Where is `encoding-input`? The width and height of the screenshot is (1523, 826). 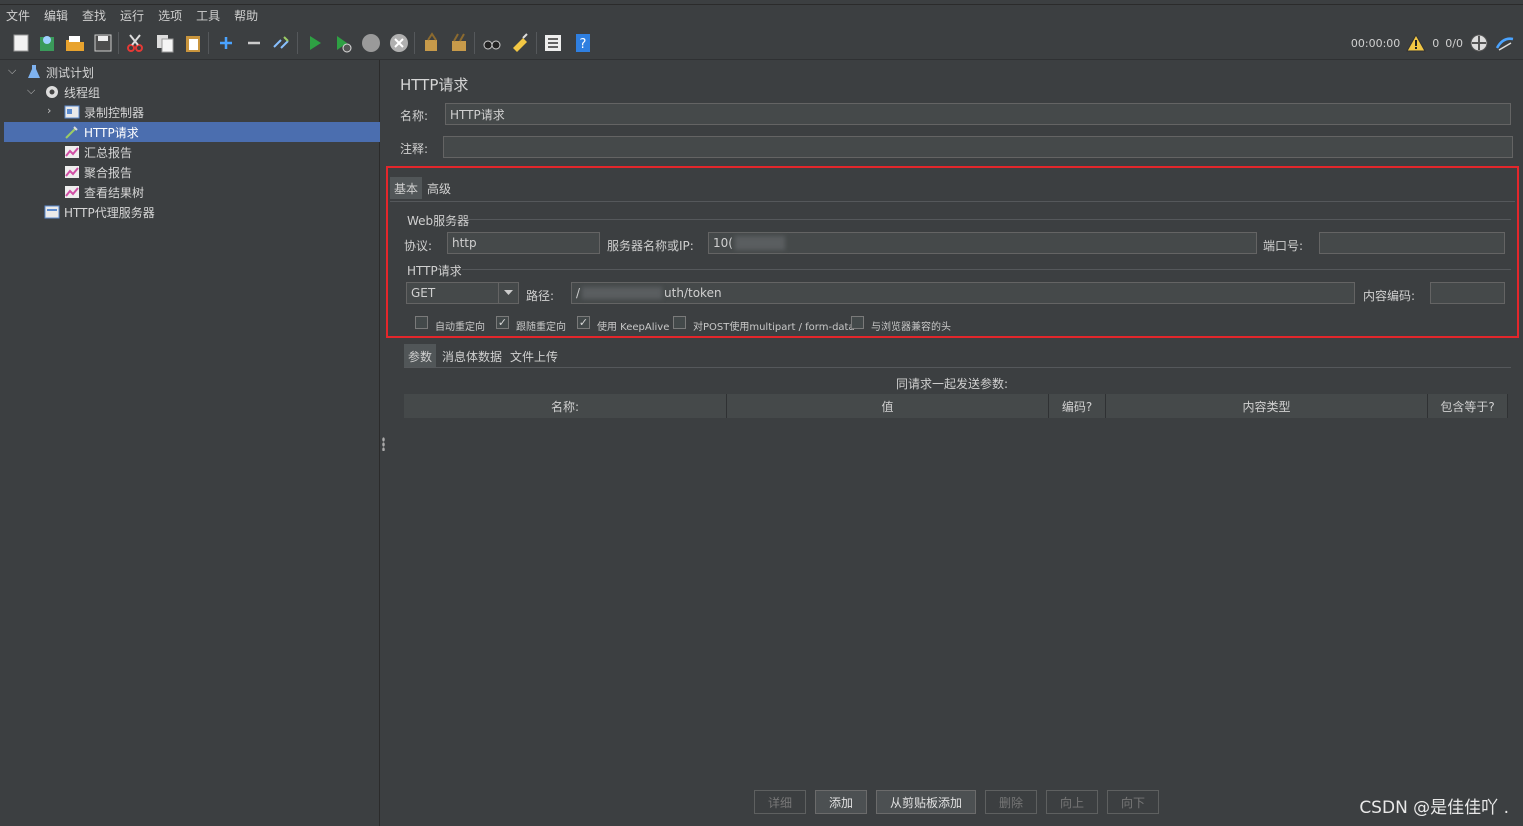
encoding-input is located at coordinates (1467, 293).